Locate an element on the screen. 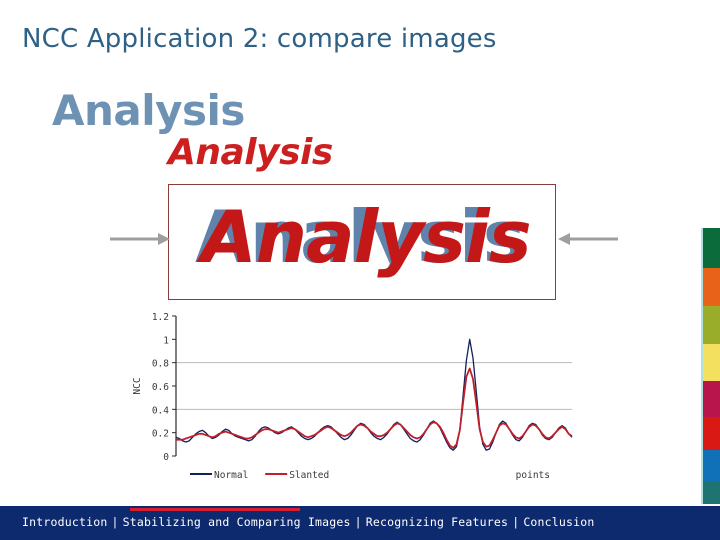  y-tick-label-1: 0.2 is located at coordinates (160, 434).